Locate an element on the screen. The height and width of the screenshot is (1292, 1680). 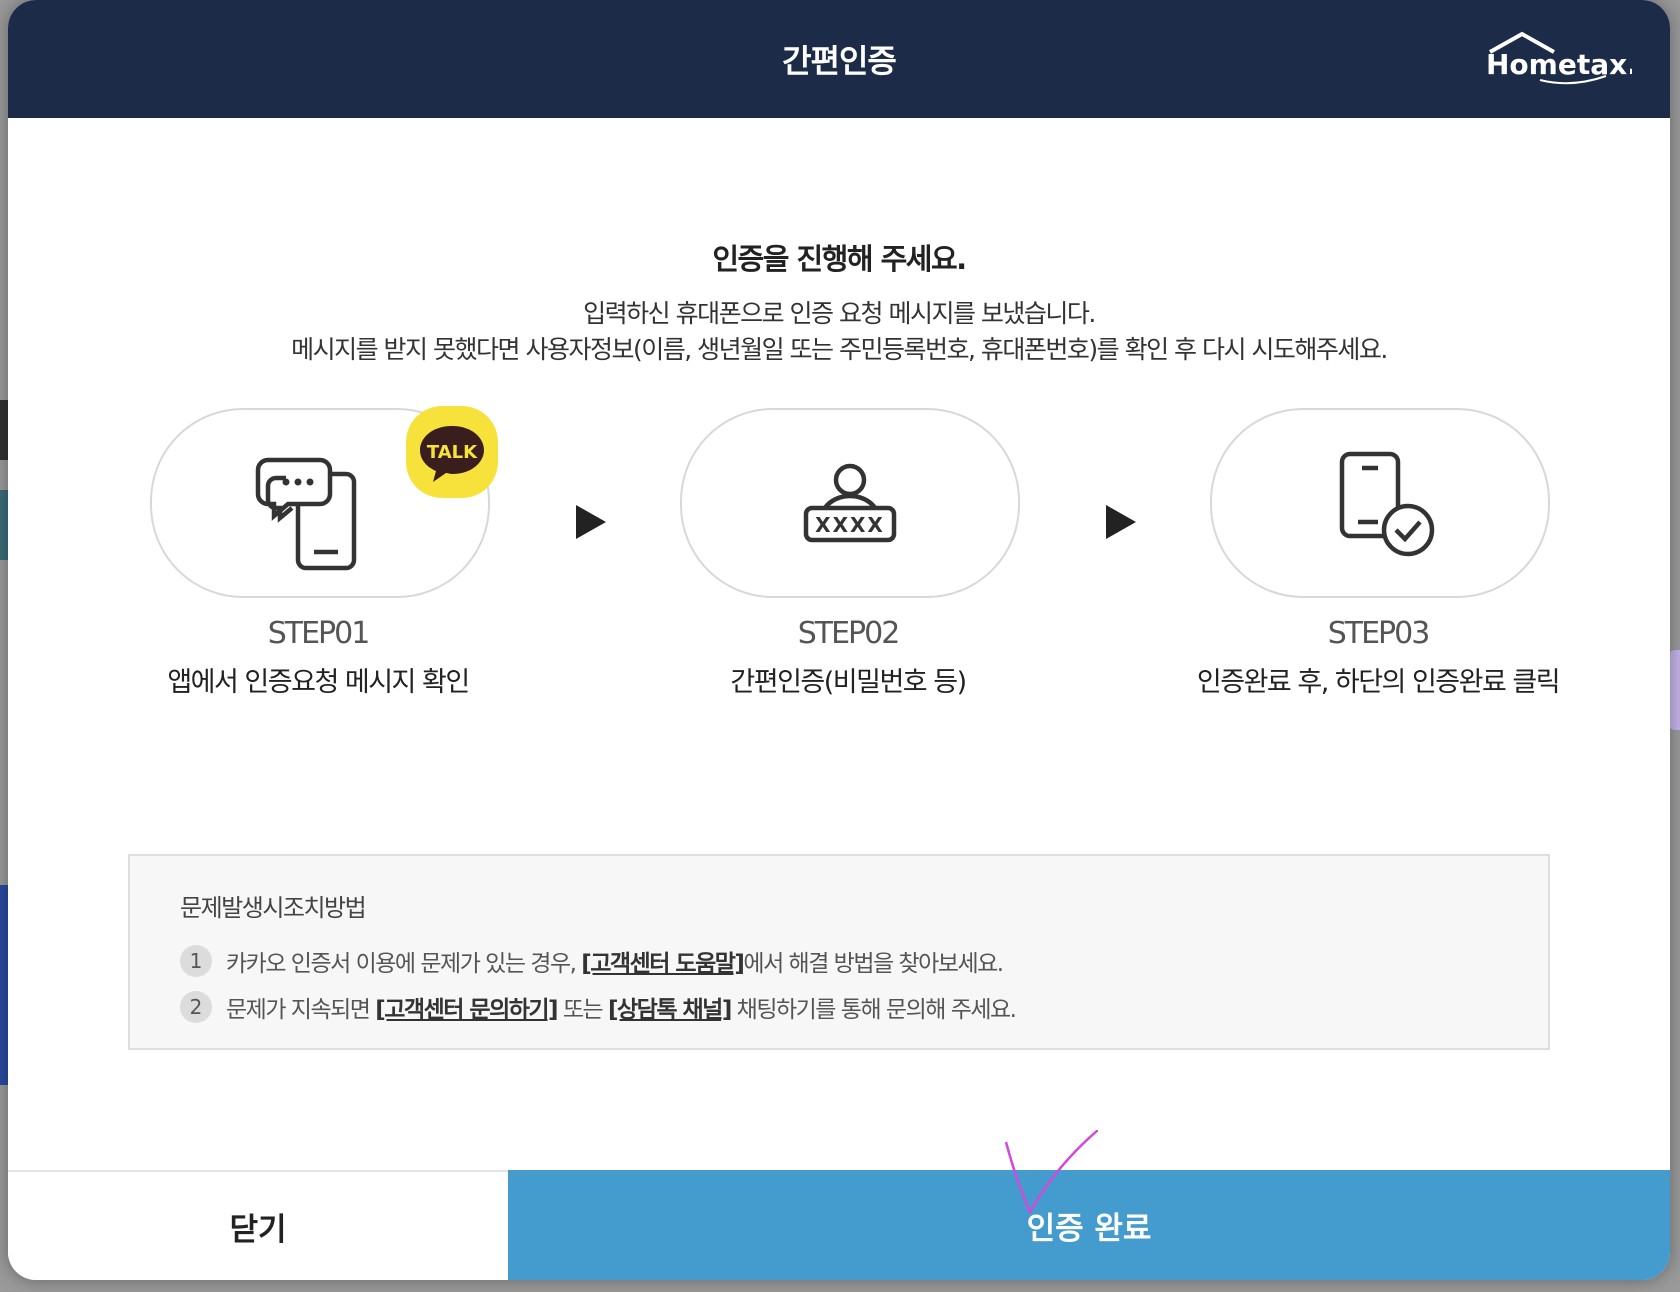
chat-channel-link: [상담톡 채널] is located at coordinates (670, 1007).